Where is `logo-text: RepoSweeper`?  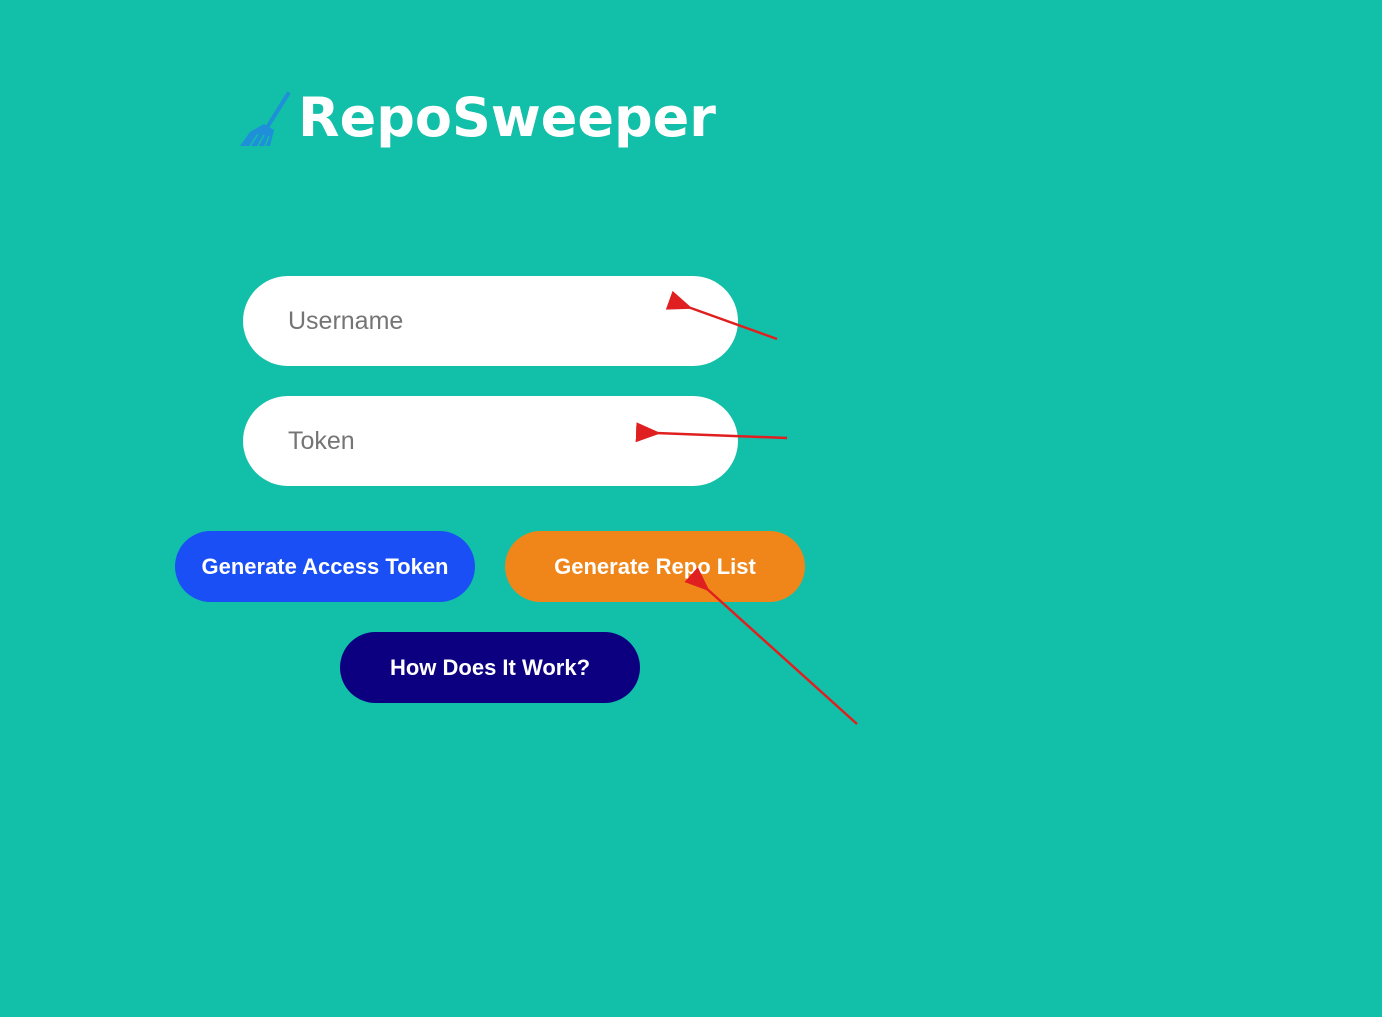 logo-text: RepoSweeper is located at coordinates (507, 117).